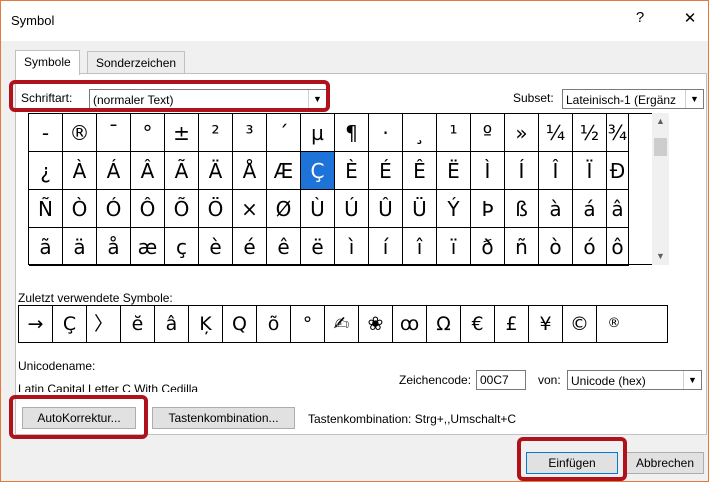 Image resolution: width=709 pixels, height=482 pixels. I want to click on symbol-cell: Ñ, so click(46, 209).